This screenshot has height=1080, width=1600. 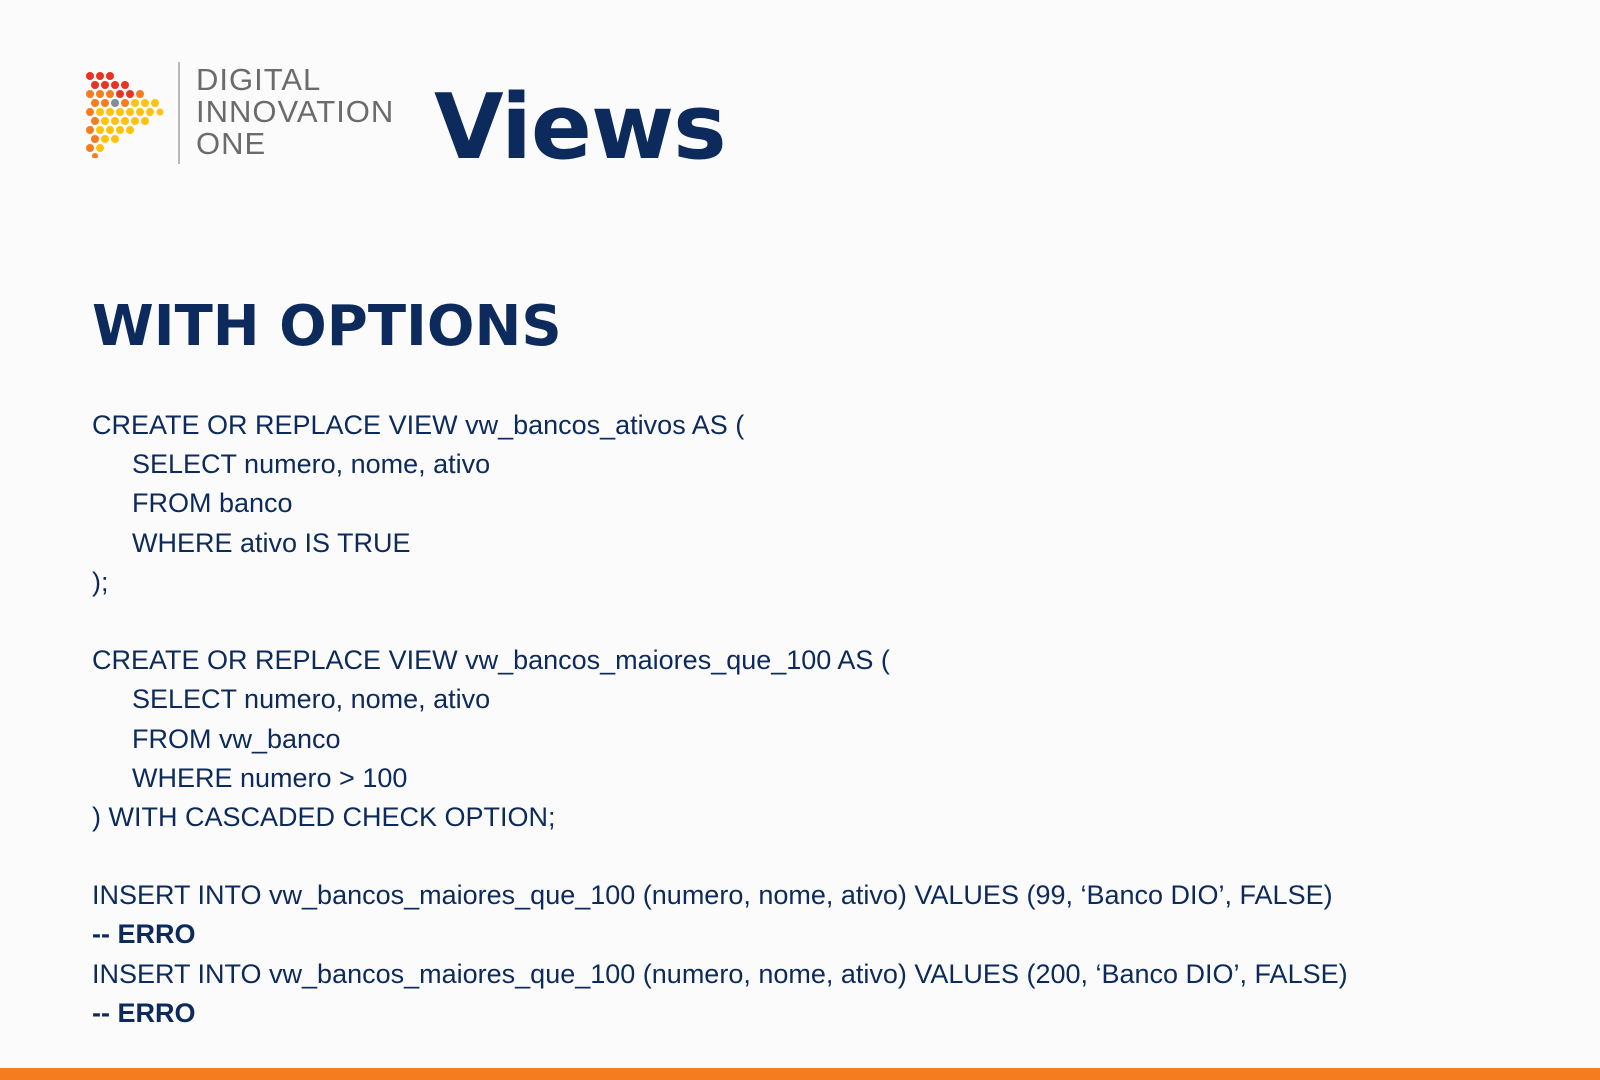 I want to click on section-title: WITH OPTIONS, so click(x=327, y=326).